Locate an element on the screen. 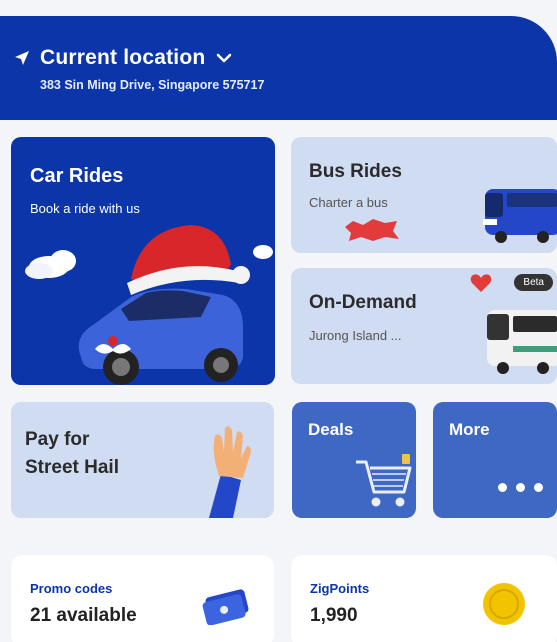 The height and width of the screenshot is (642, 557). bus-rides-subtitle: Charter a bus is located at coordinates (348, 202).